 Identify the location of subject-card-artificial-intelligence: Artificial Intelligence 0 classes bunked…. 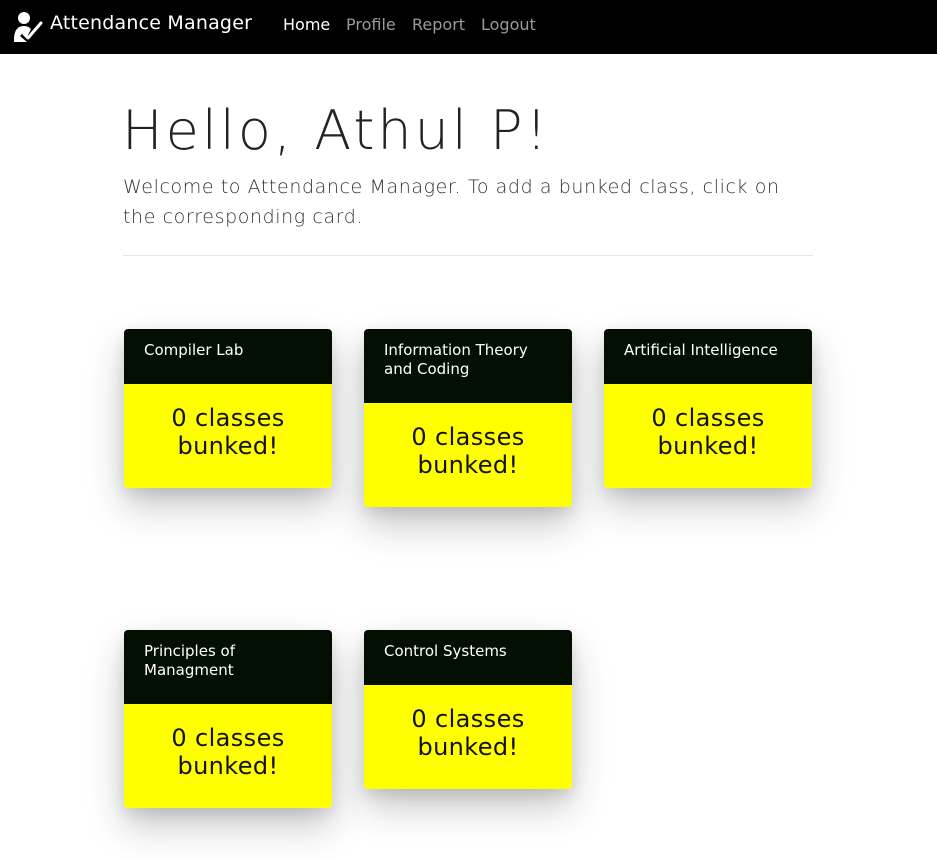
(708, 408).